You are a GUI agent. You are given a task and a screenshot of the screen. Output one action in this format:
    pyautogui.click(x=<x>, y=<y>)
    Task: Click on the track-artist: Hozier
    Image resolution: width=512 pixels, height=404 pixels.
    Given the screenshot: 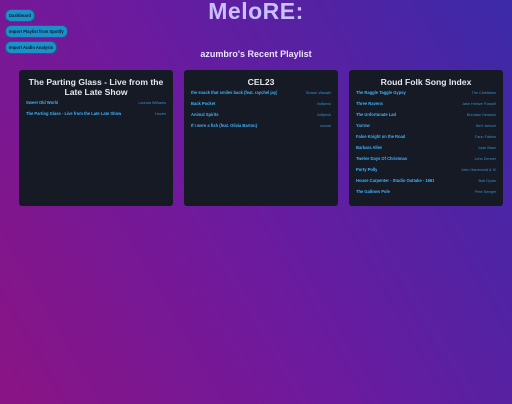 What is the action you would take?
    pyautogui.click(x=160, y=114)
    